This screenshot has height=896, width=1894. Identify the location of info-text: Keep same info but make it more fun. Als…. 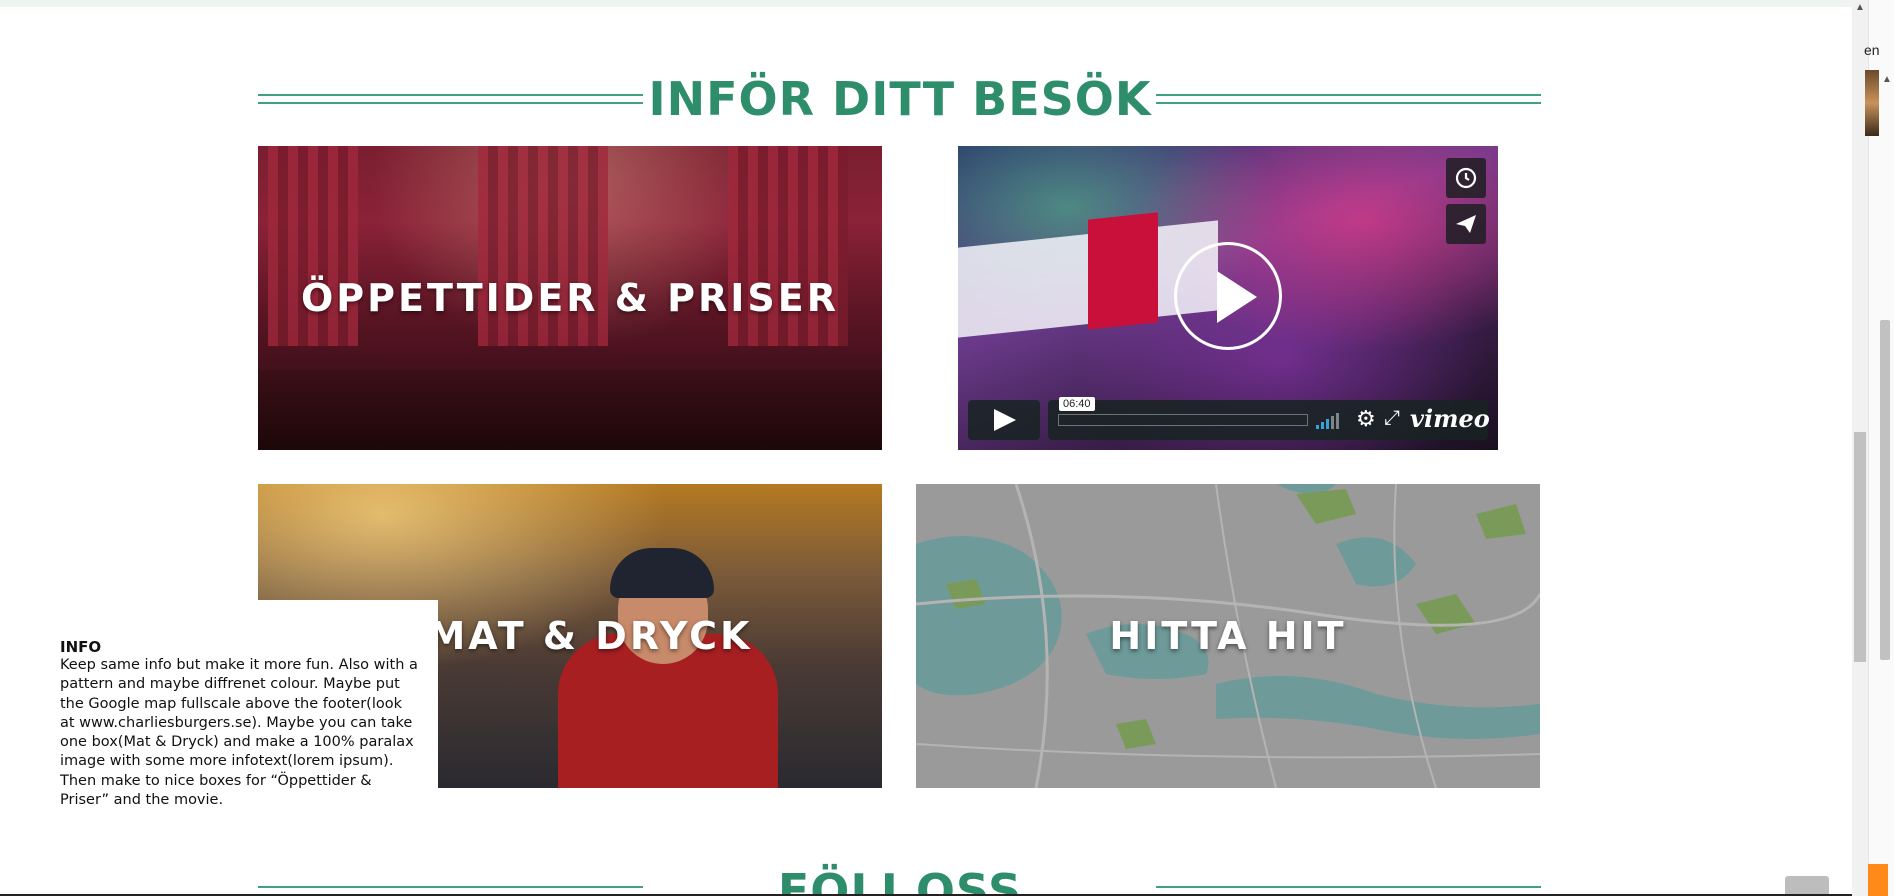
(239, 733).